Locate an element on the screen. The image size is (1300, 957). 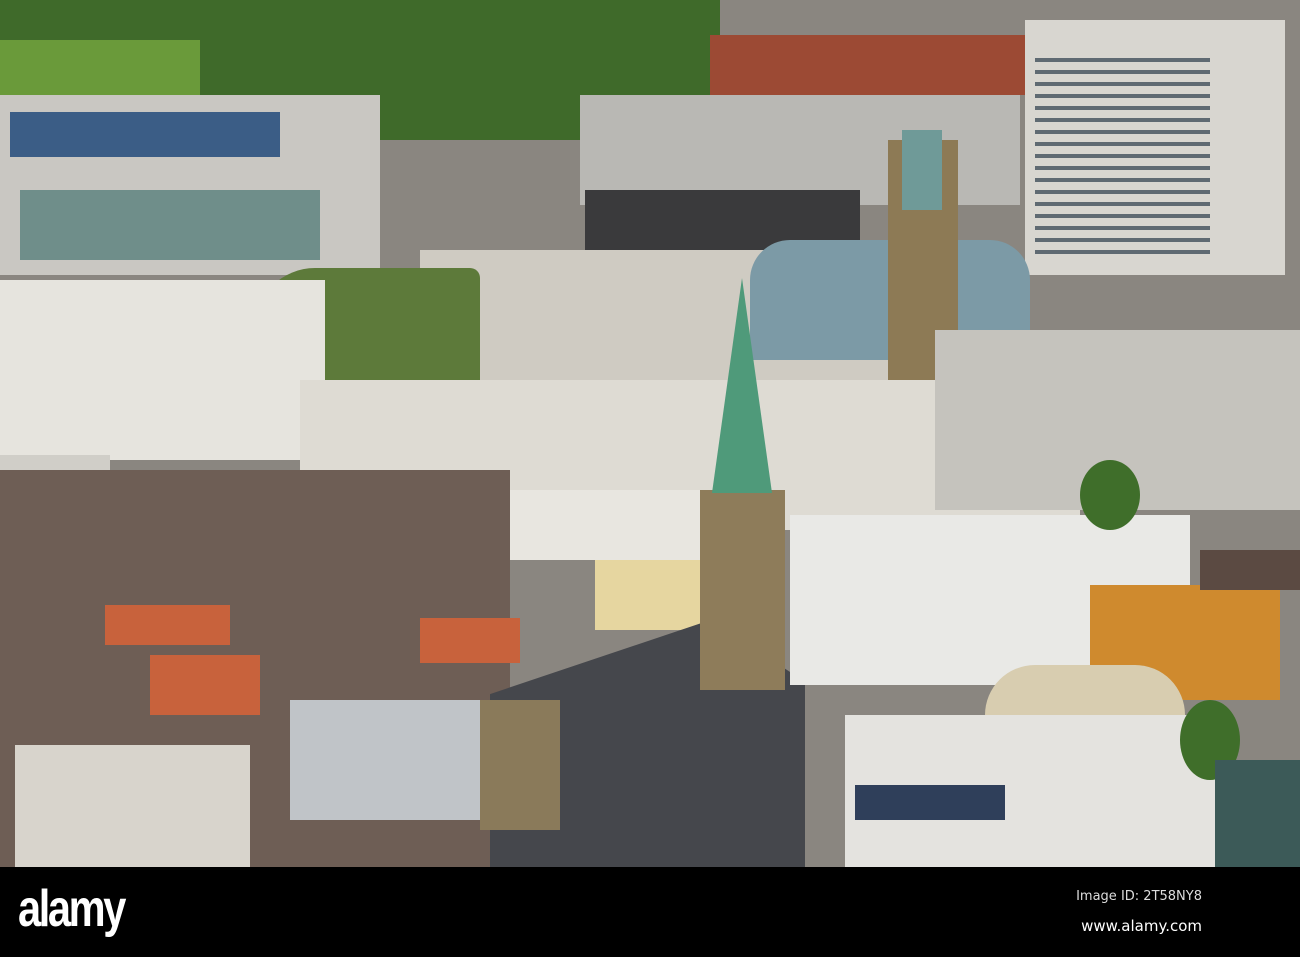
office-row-left is located at coordinates (162, 370).